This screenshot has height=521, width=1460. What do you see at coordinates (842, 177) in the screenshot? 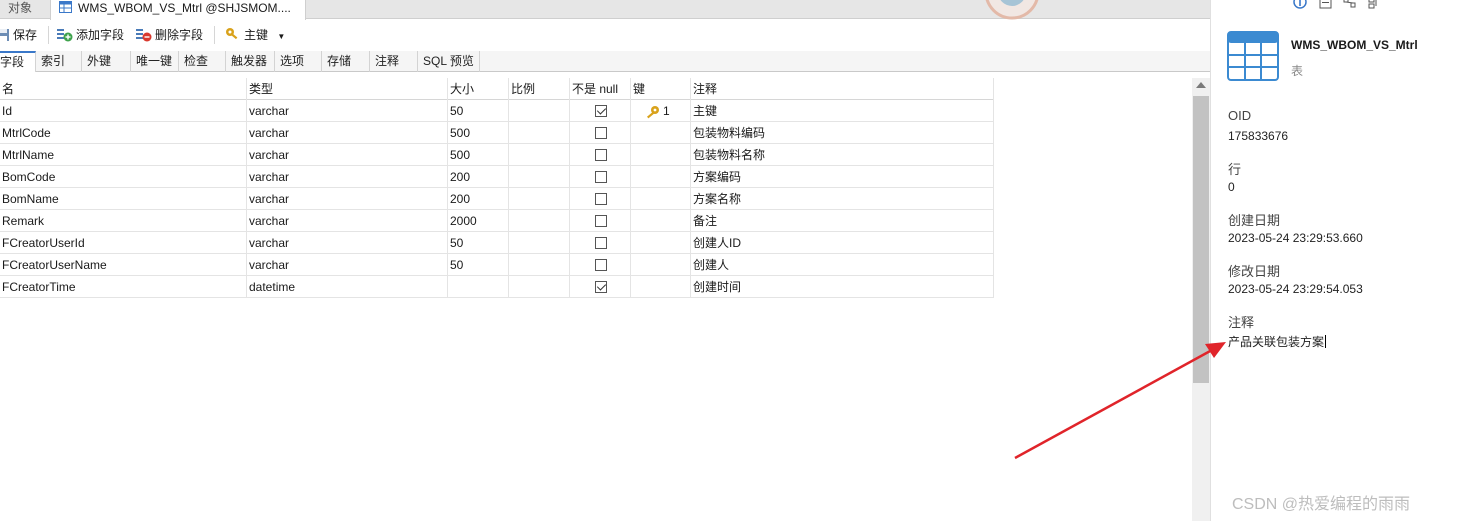
I see `field-comment-cell: 方案编码` at bounding box center [842, 177].